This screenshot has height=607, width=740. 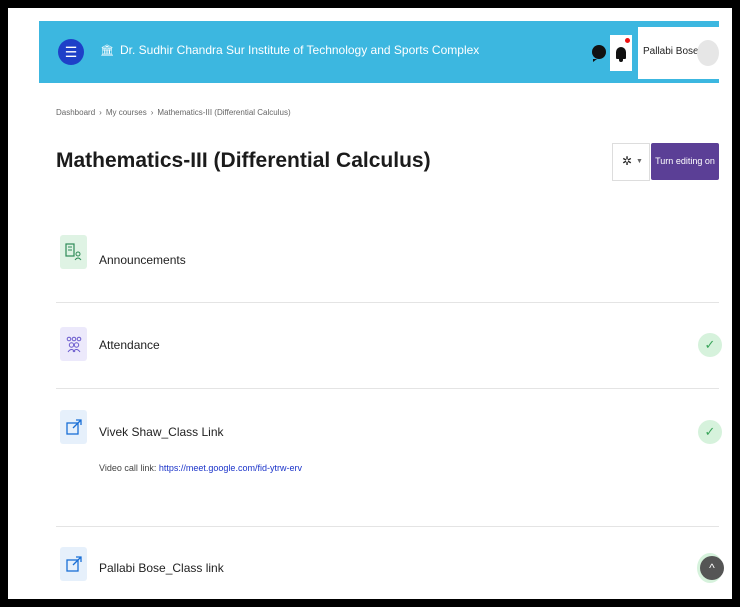 I want to click on message-icon, so click(x=599, y=53).